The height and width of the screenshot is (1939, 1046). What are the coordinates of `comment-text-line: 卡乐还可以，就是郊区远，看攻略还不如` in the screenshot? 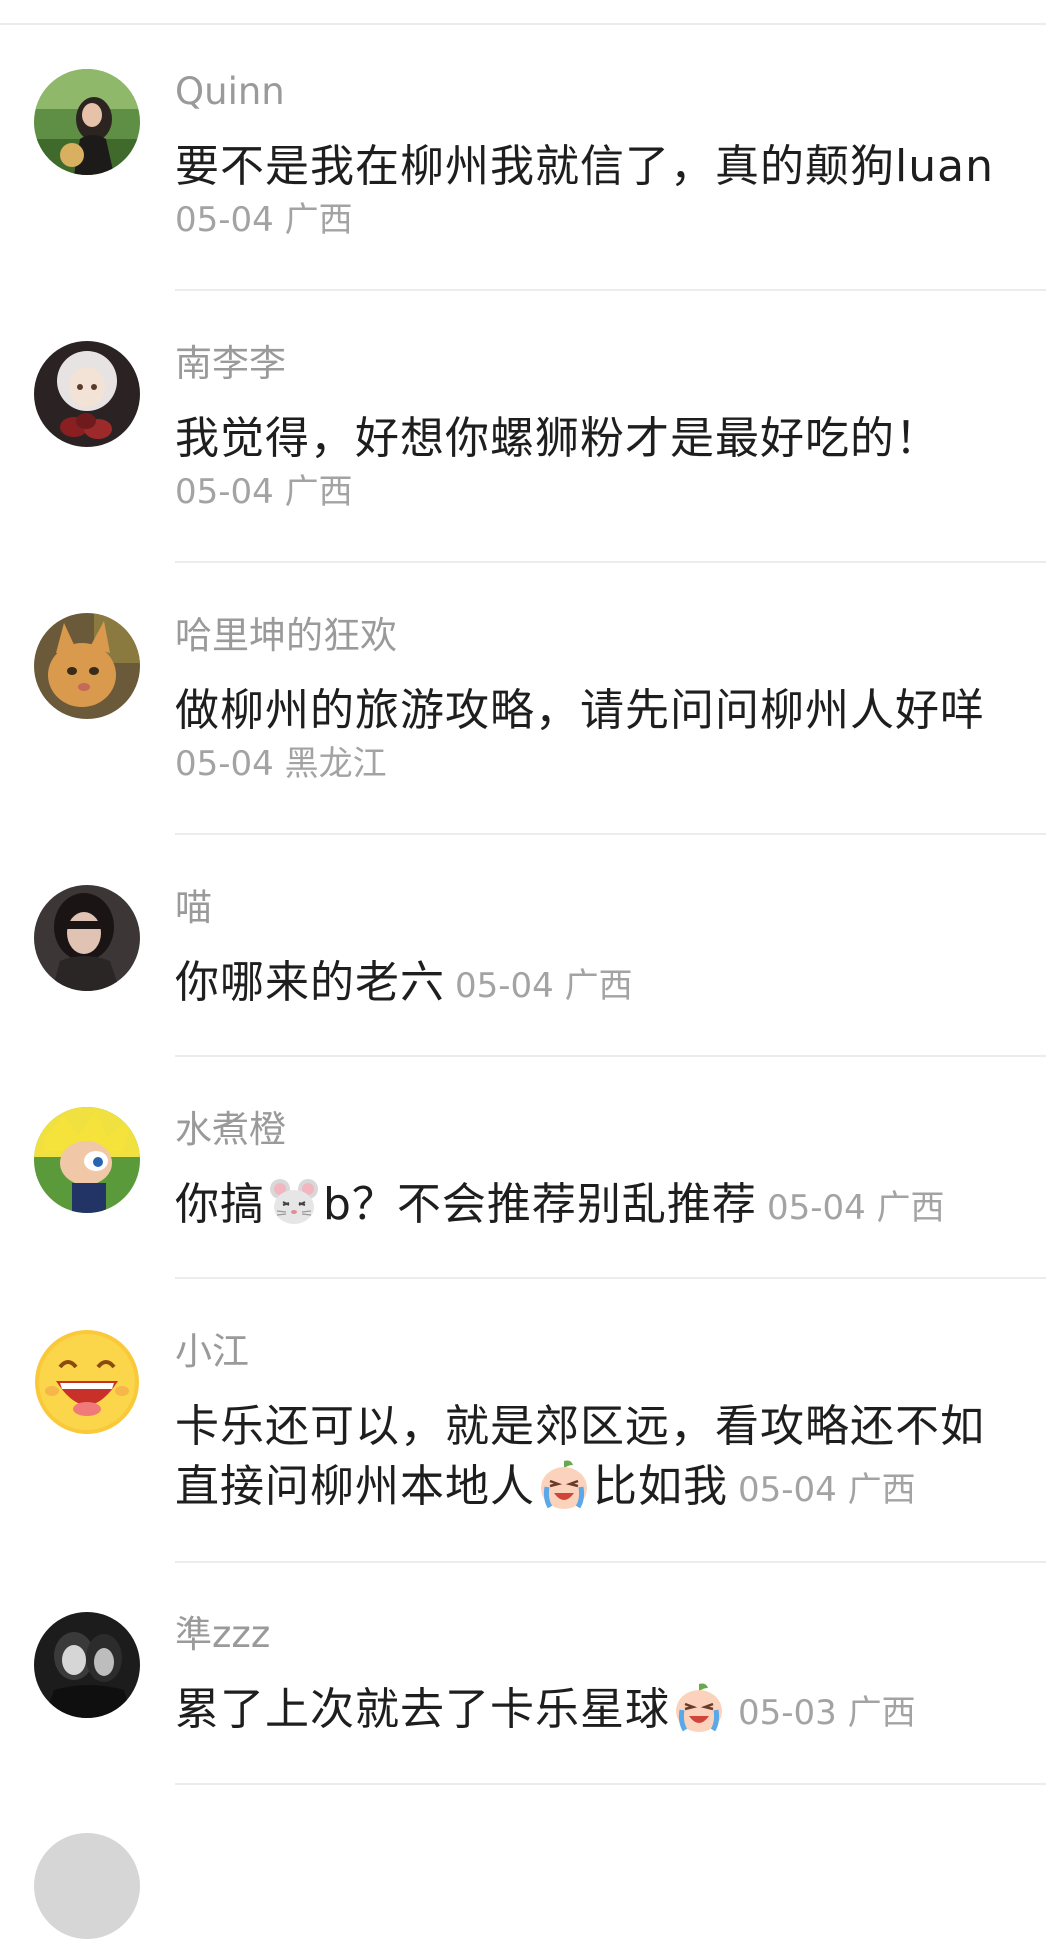 It's located at (580, 1426).